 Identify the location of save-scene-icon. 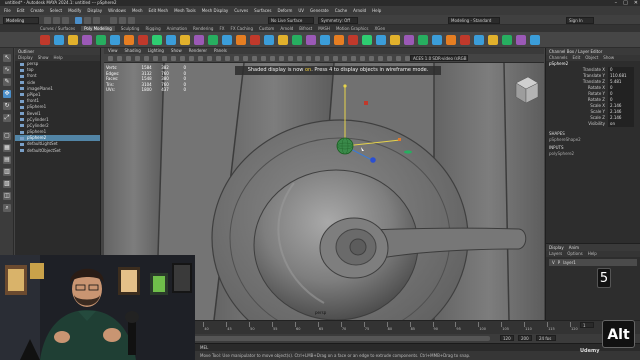
(65, 20).